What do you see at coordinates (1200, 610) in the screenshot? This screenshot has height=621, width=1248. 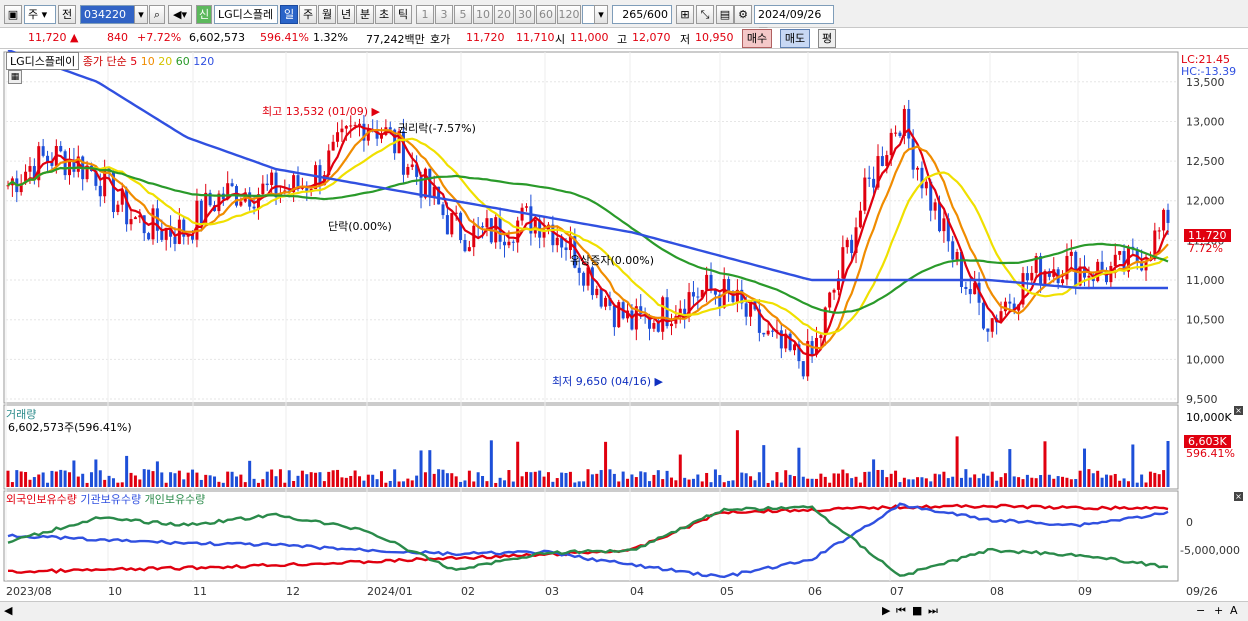 I see `zoom-out-icon: −` at bounding box center [1200, 610].